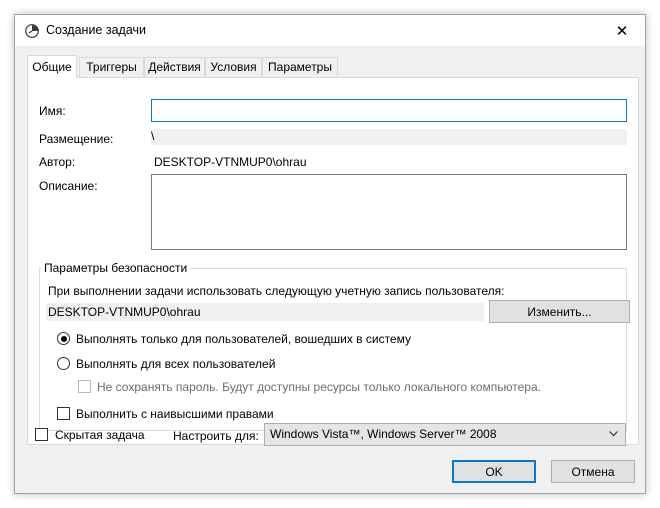  What do you see at coordinates (300, 67) in the screenshot?
I see `tab-settings: Параметры` at bounding box center [300, 67].